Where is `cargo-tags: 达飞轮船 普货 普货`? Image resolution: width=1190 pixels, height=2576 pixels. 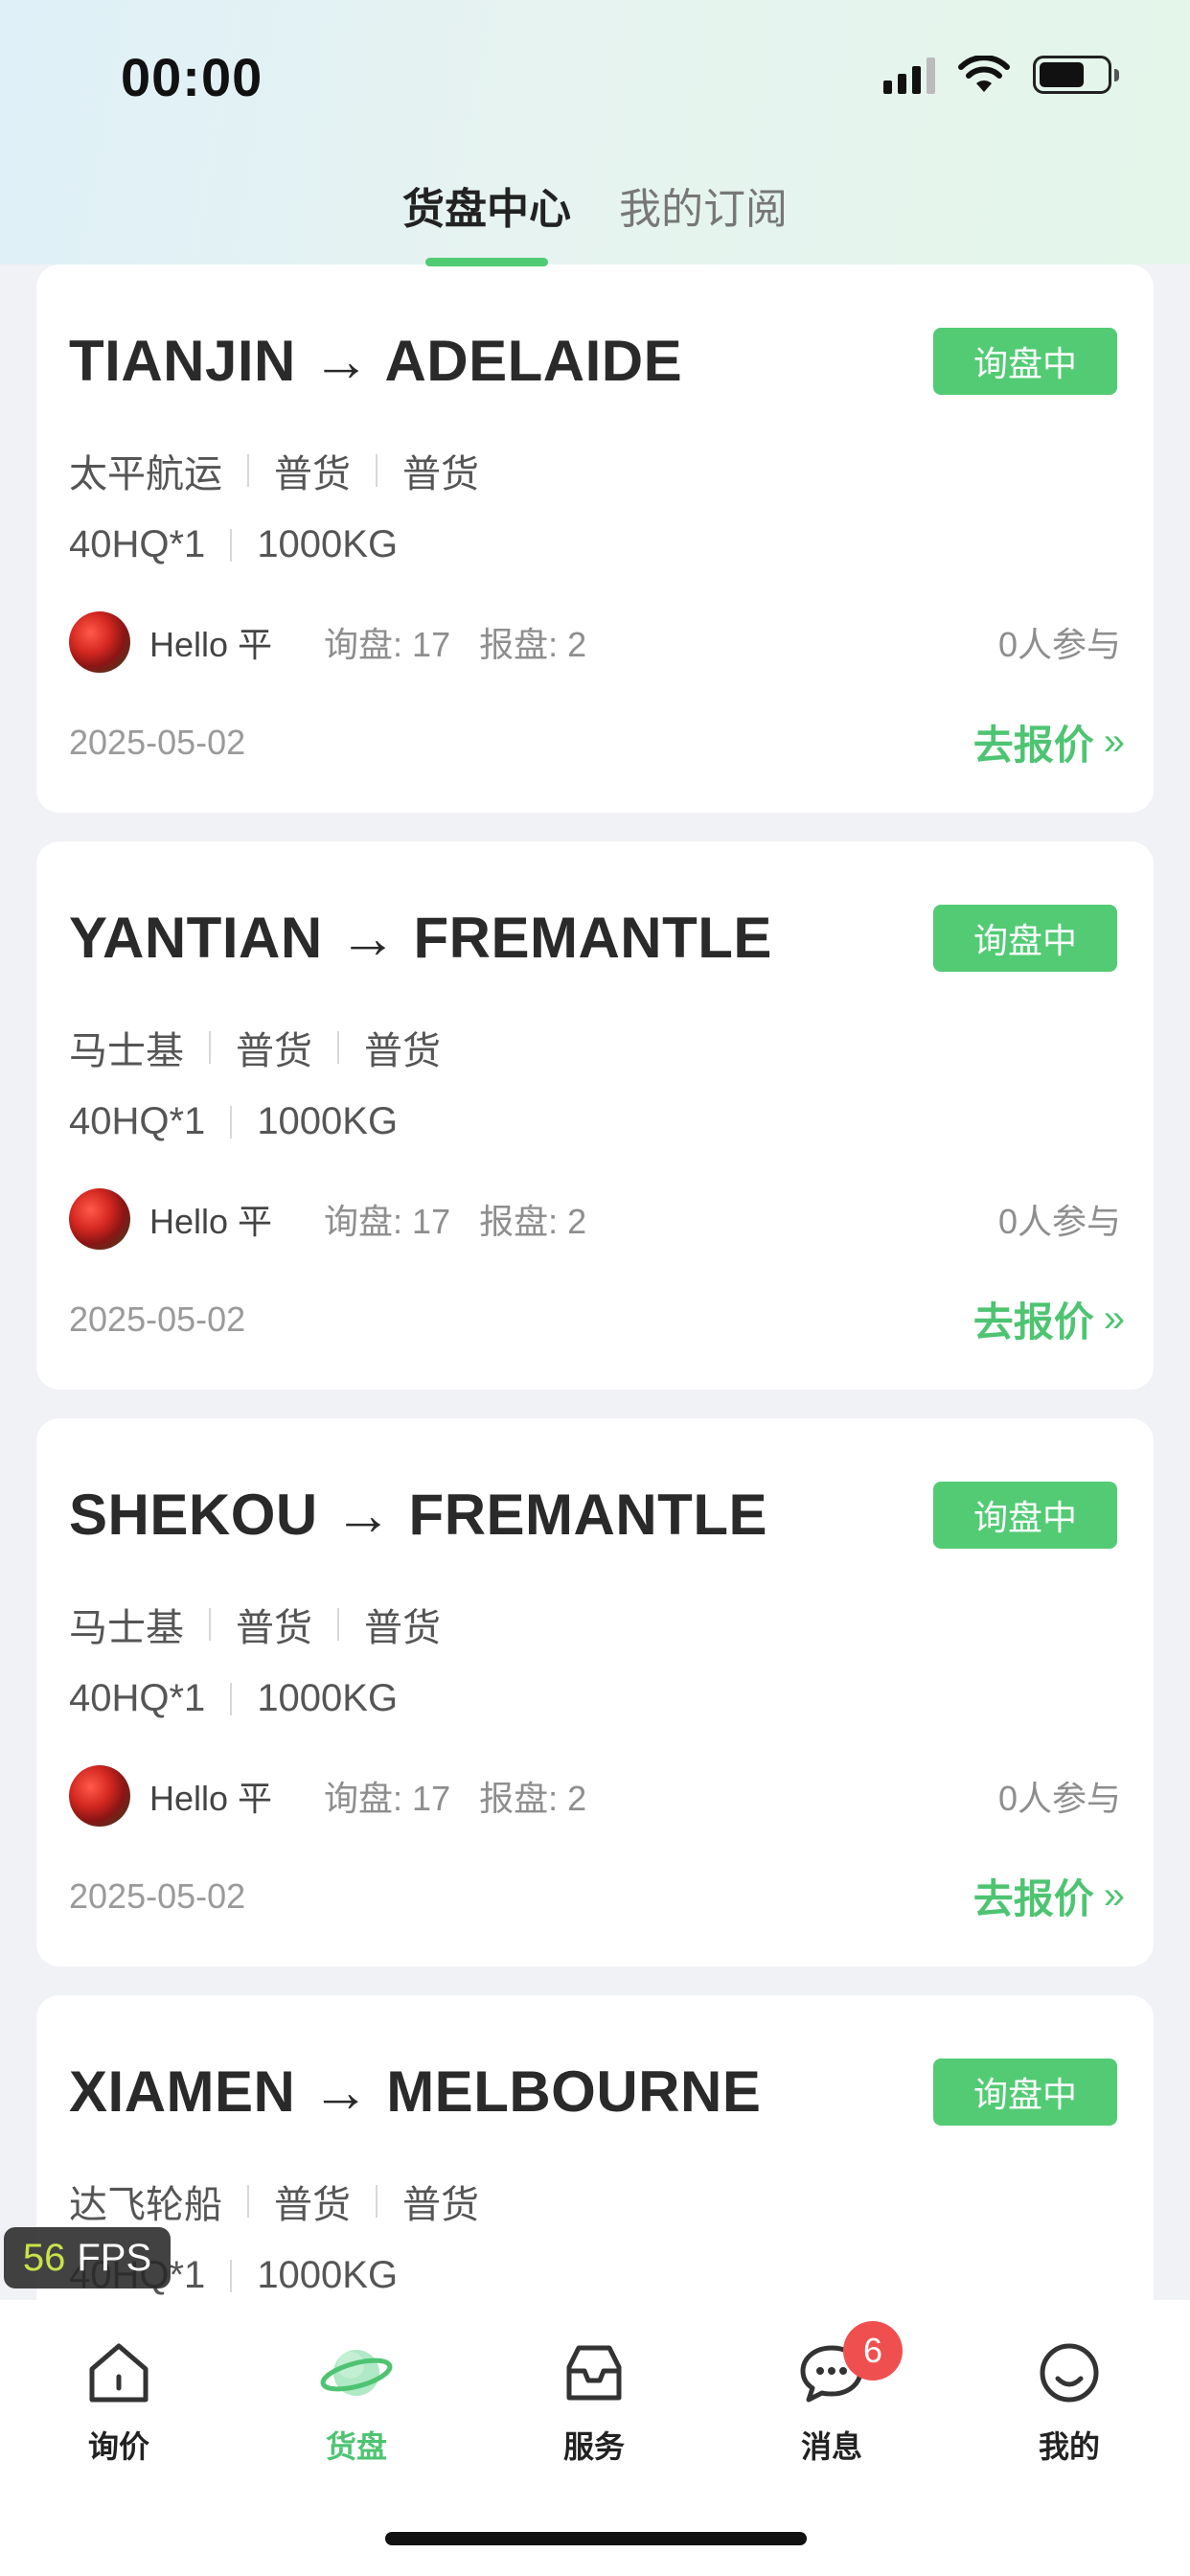 cargo-tags: 达飞轮船 普货 普货 is located at coordinates (274, 2202).